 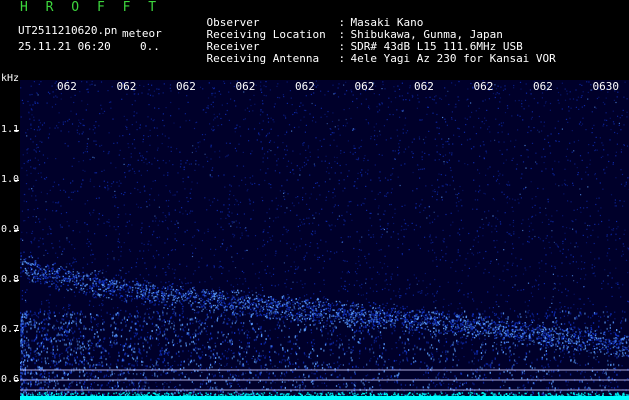 What do you see at coordinates (142, 33) in the screenshot?
I see `file-type-label: meteor` at bounding box center [142, 33].